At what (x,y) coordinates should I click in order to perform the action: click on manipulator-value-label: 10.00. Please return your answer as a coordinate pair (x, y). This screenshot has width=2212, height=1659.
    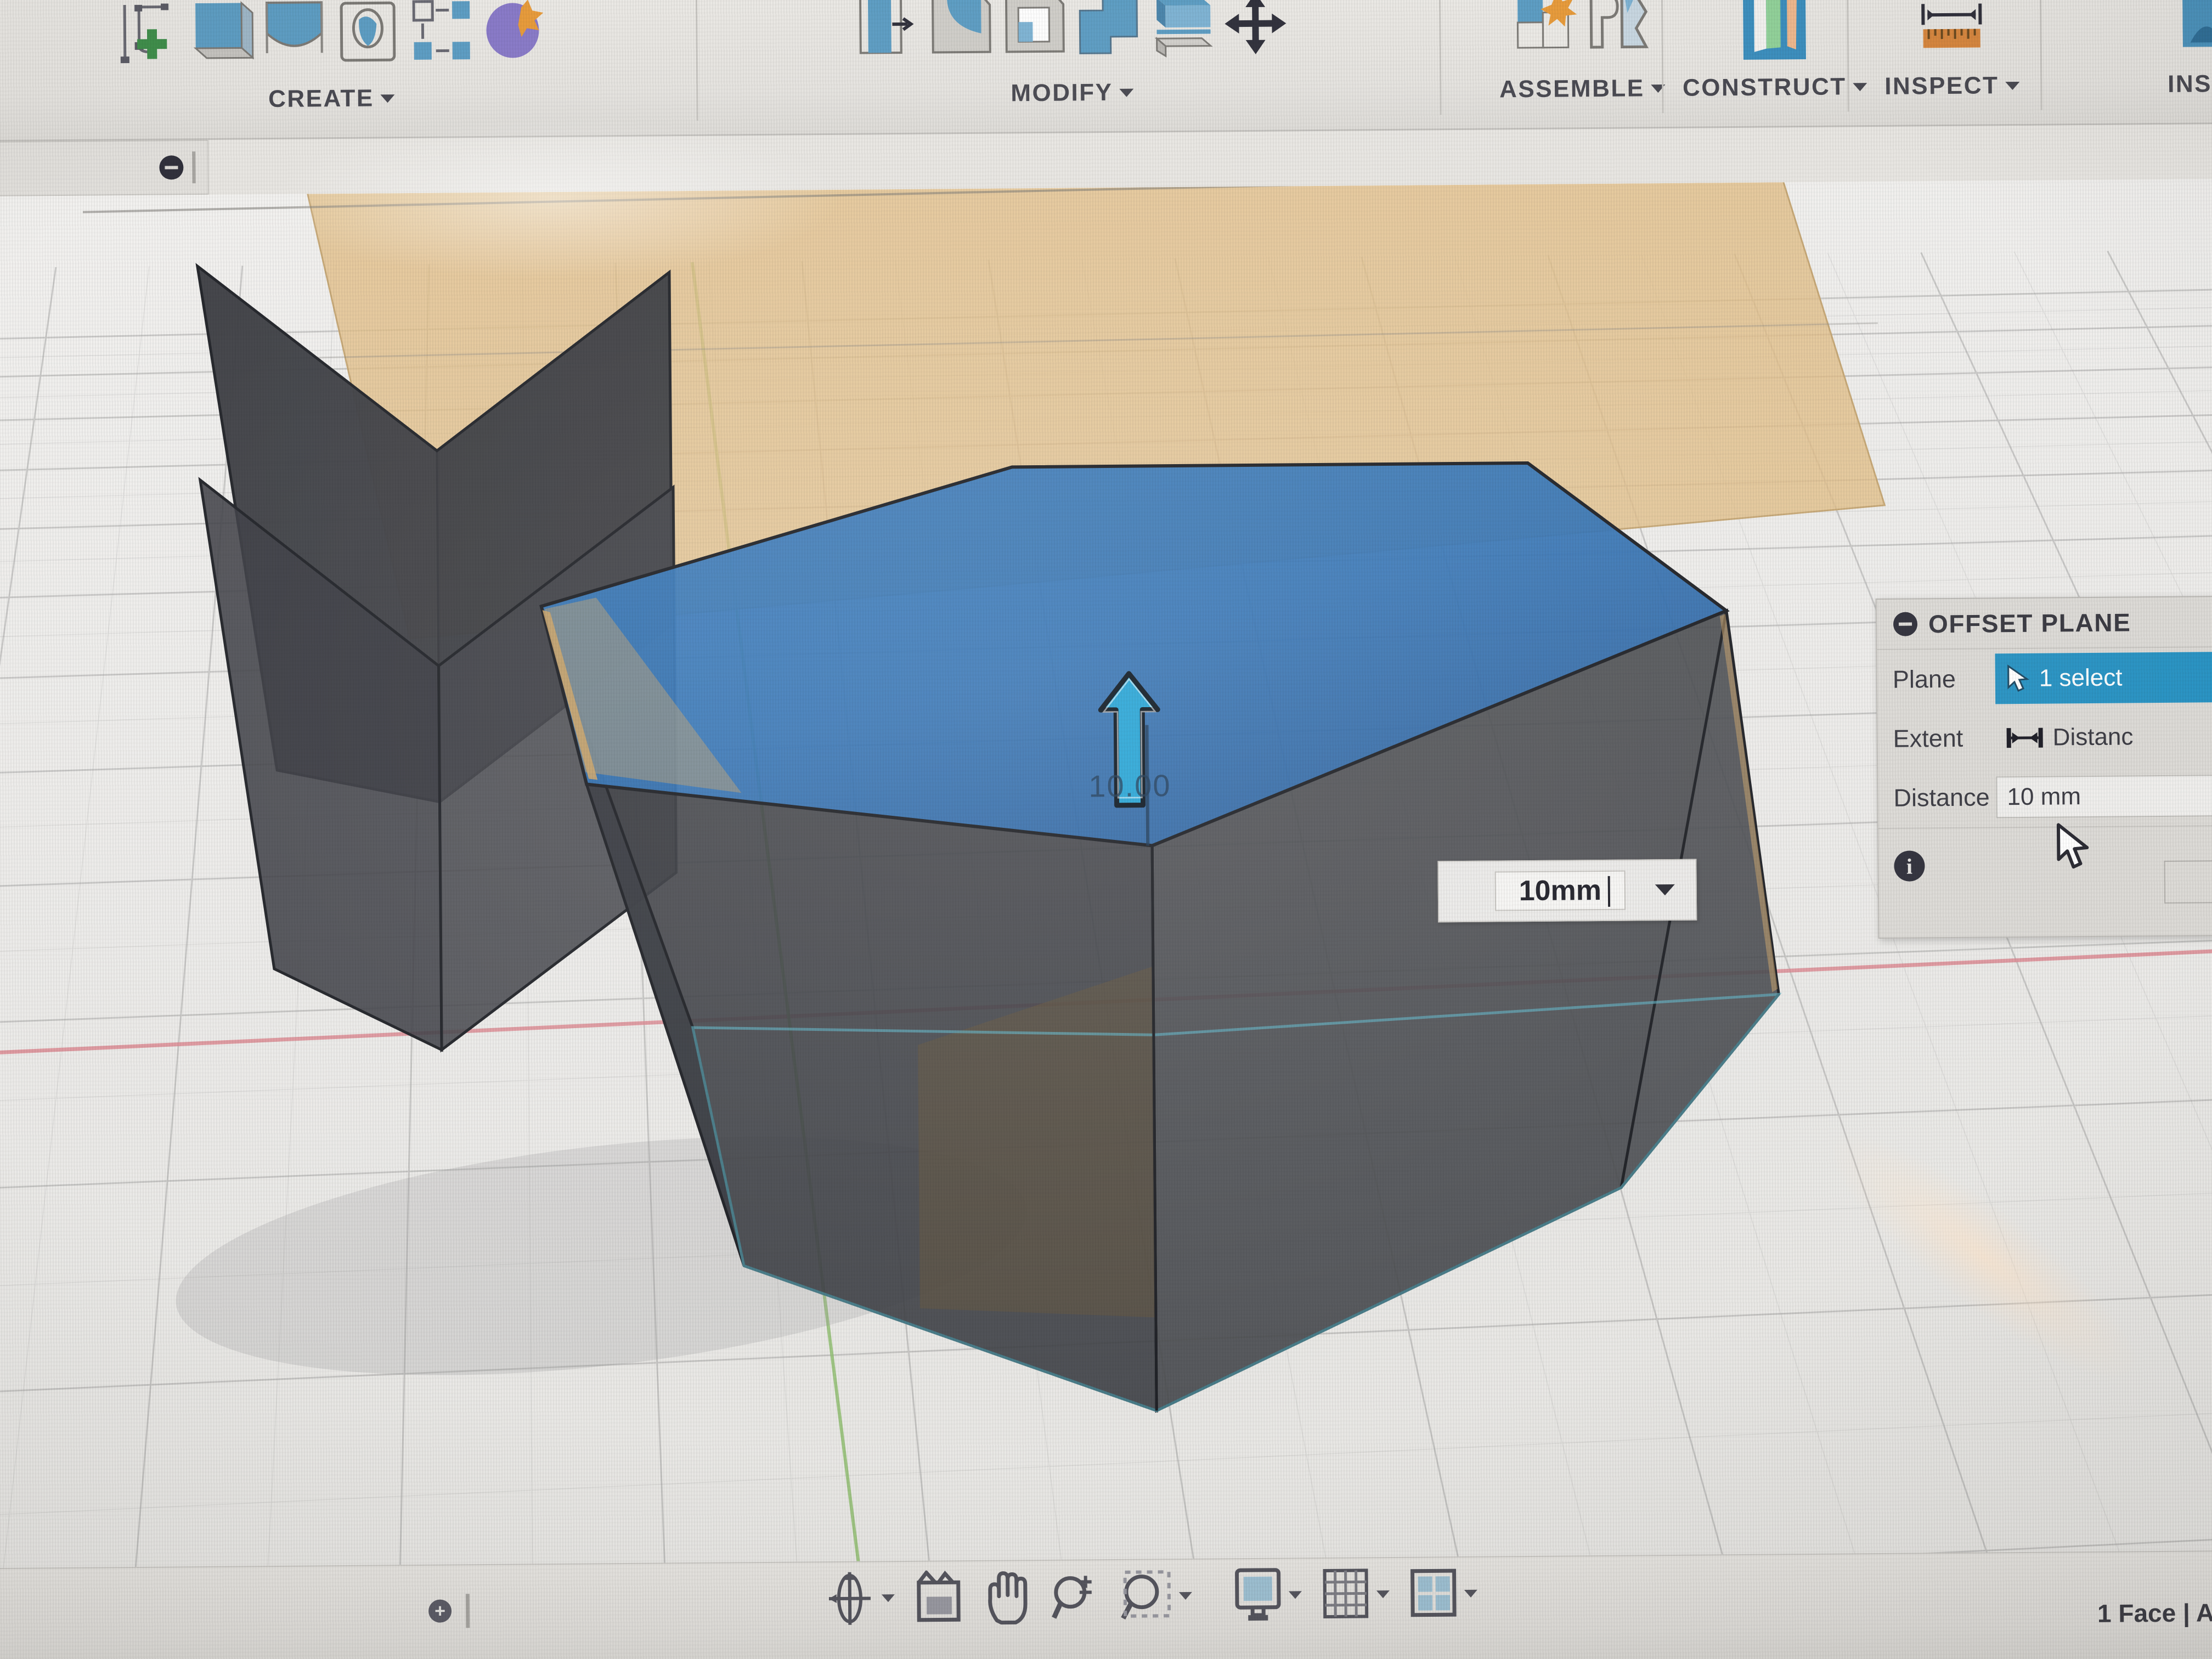
    Looking at the image, I should click on (1129, 786).